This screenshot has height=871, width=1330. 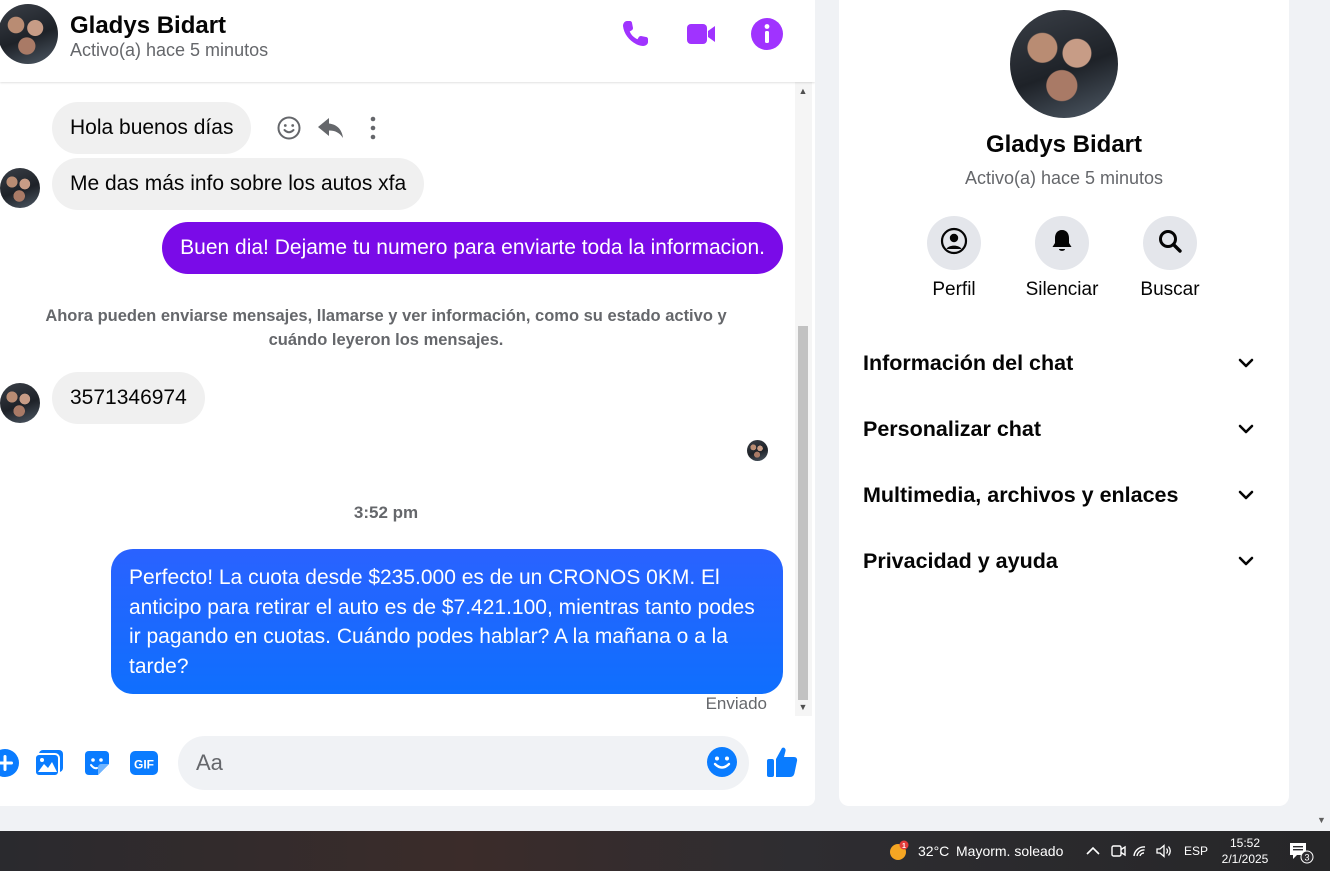 What do you see at coordinates (1170, 289) in the screenshot?
I see `search-label: Buscar` at bounding box center [1170, 289].